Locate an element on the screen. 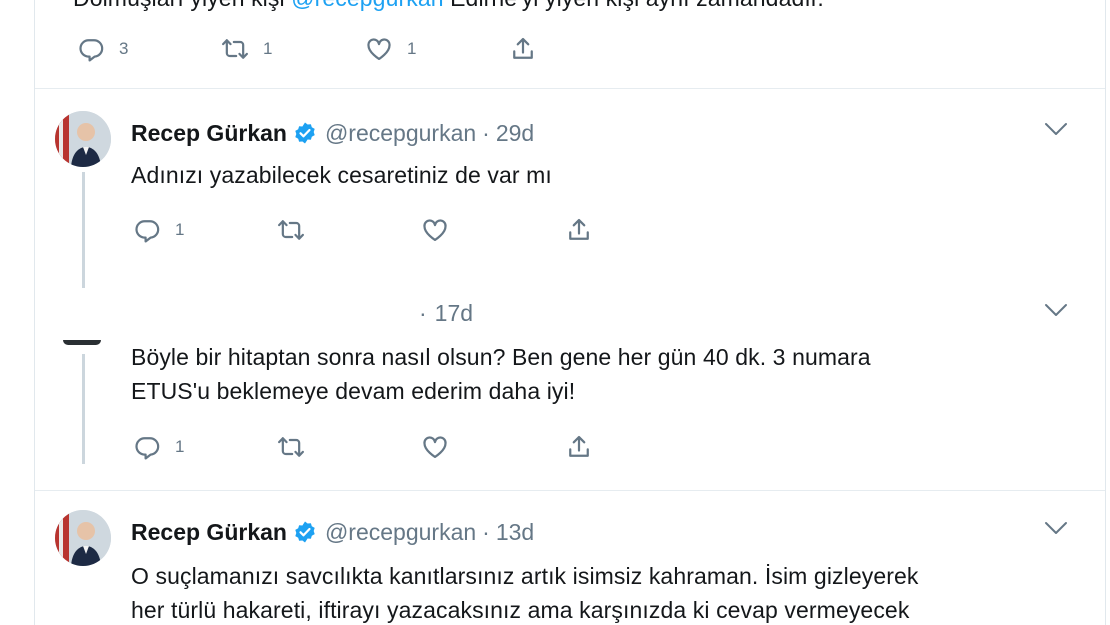  tweet-timestamp: 17d is located at coordinates (454, 313).